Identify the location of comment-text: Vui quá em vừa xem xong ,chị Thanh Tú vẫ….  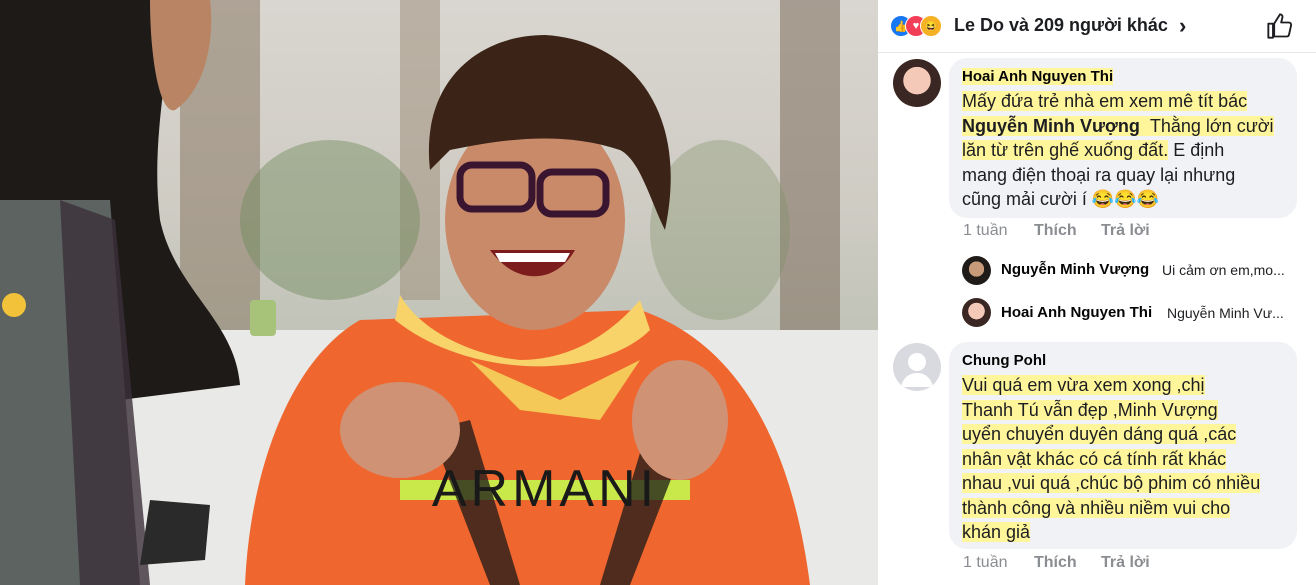
(1111, 458).